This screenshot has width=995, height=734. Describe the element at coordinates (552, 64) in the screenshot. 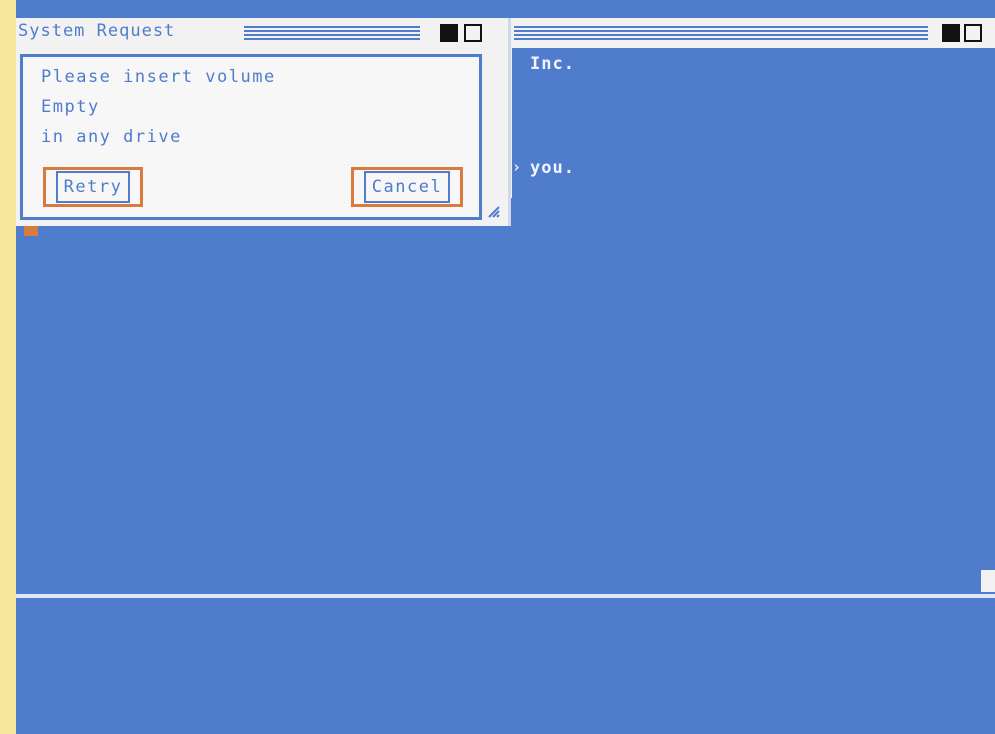

I see `cli-output-line: Inc.` at that location.